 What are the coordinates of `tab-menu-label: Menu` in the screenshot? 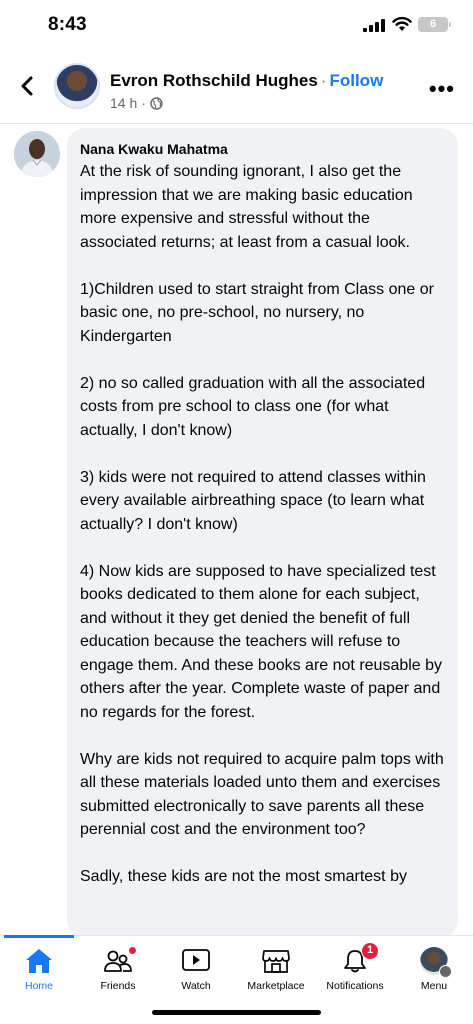 It's located at (434, 986).